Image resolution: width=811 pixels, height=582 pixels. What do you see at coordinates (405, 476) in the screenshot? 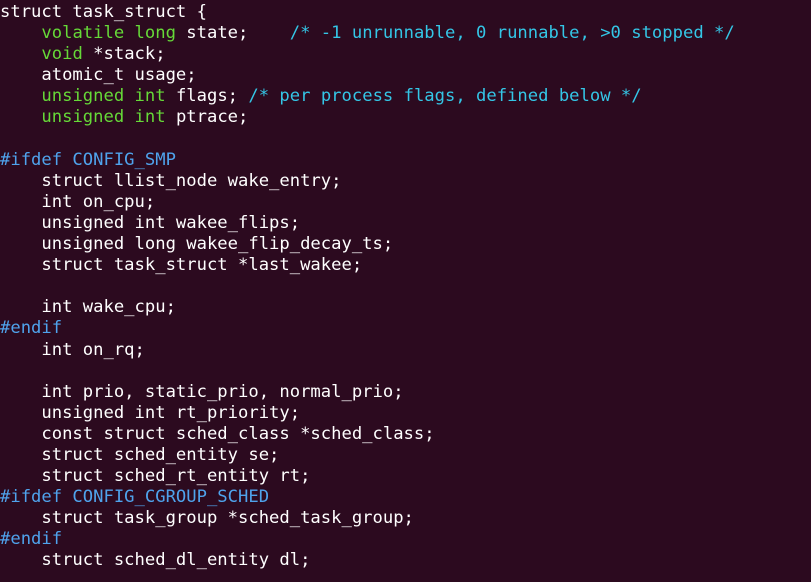
I see `code-line: struct sched_rt_entity rt;` at bounding box center [405, 476].